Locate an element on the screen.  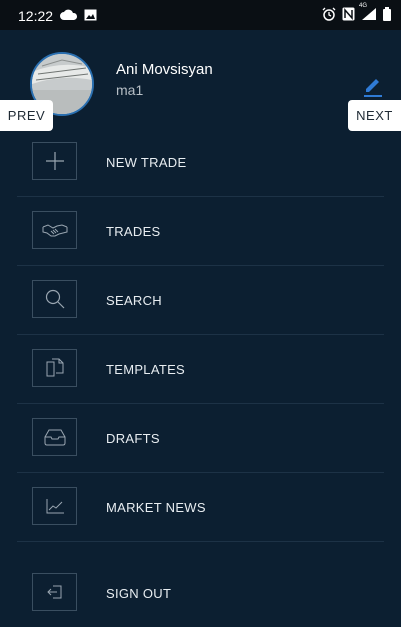
status-icons: 4G is located at coordinates (356, 12).